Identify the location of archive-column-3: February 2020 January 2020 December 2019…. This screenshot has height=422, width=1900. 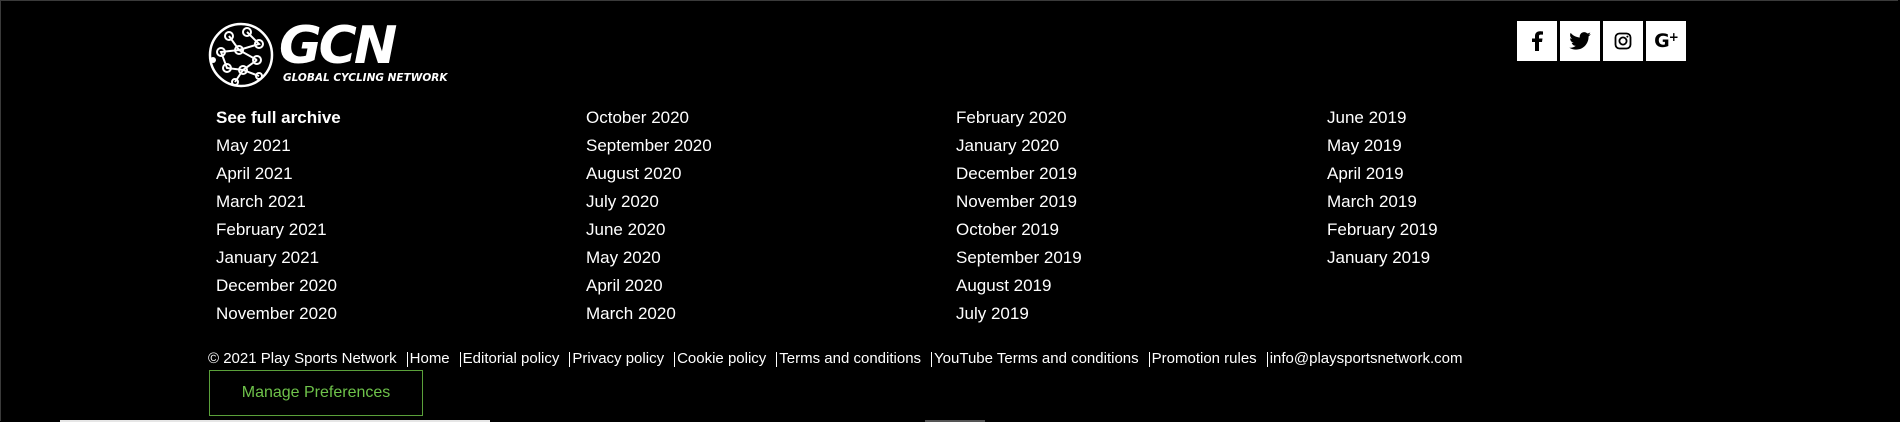
(1019, 216).